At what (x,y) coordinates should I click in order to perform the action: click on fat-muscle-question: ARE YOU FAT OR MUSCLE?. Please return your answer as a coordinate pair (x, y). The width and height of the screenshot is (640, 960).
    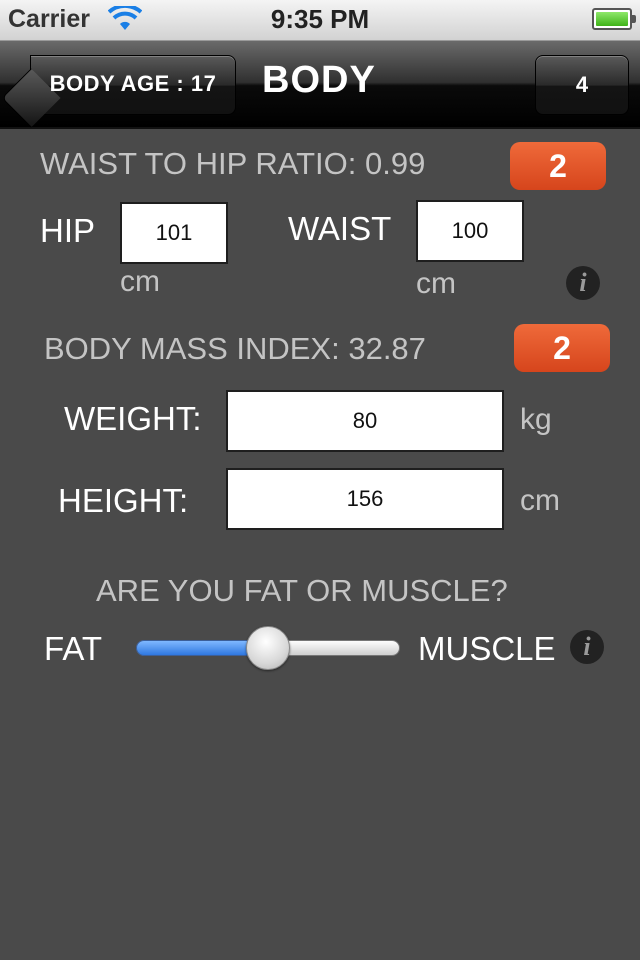
    Looking at the image, I should click on (302, 590).